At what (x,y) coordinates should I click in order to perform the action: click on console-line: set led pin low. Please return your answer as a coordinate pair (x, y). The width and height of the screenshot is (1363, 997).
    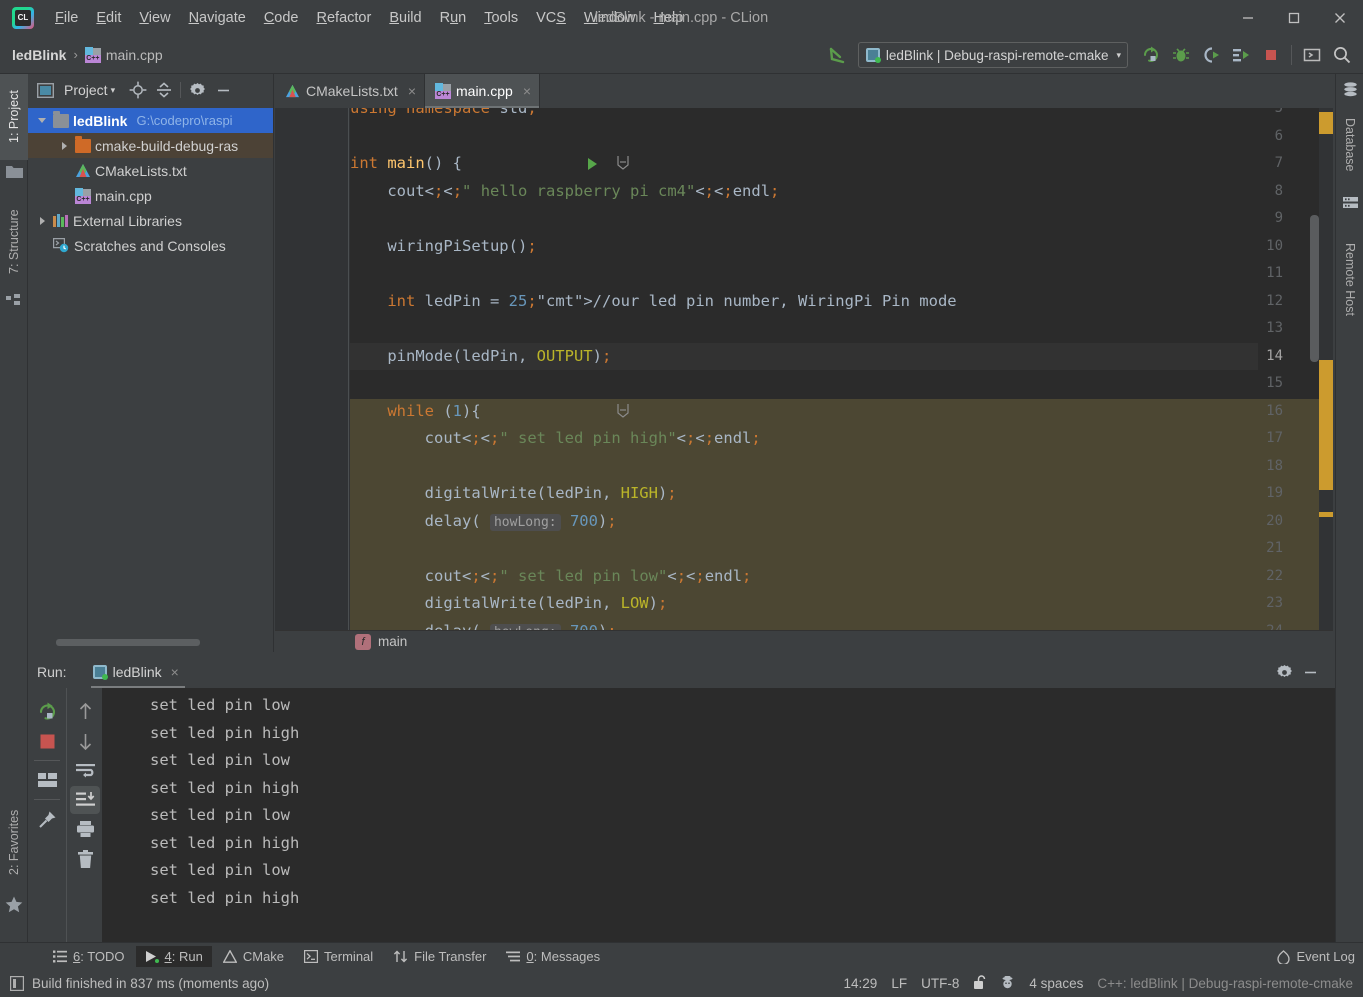
    Looking at the image, I should click on (220, 815).